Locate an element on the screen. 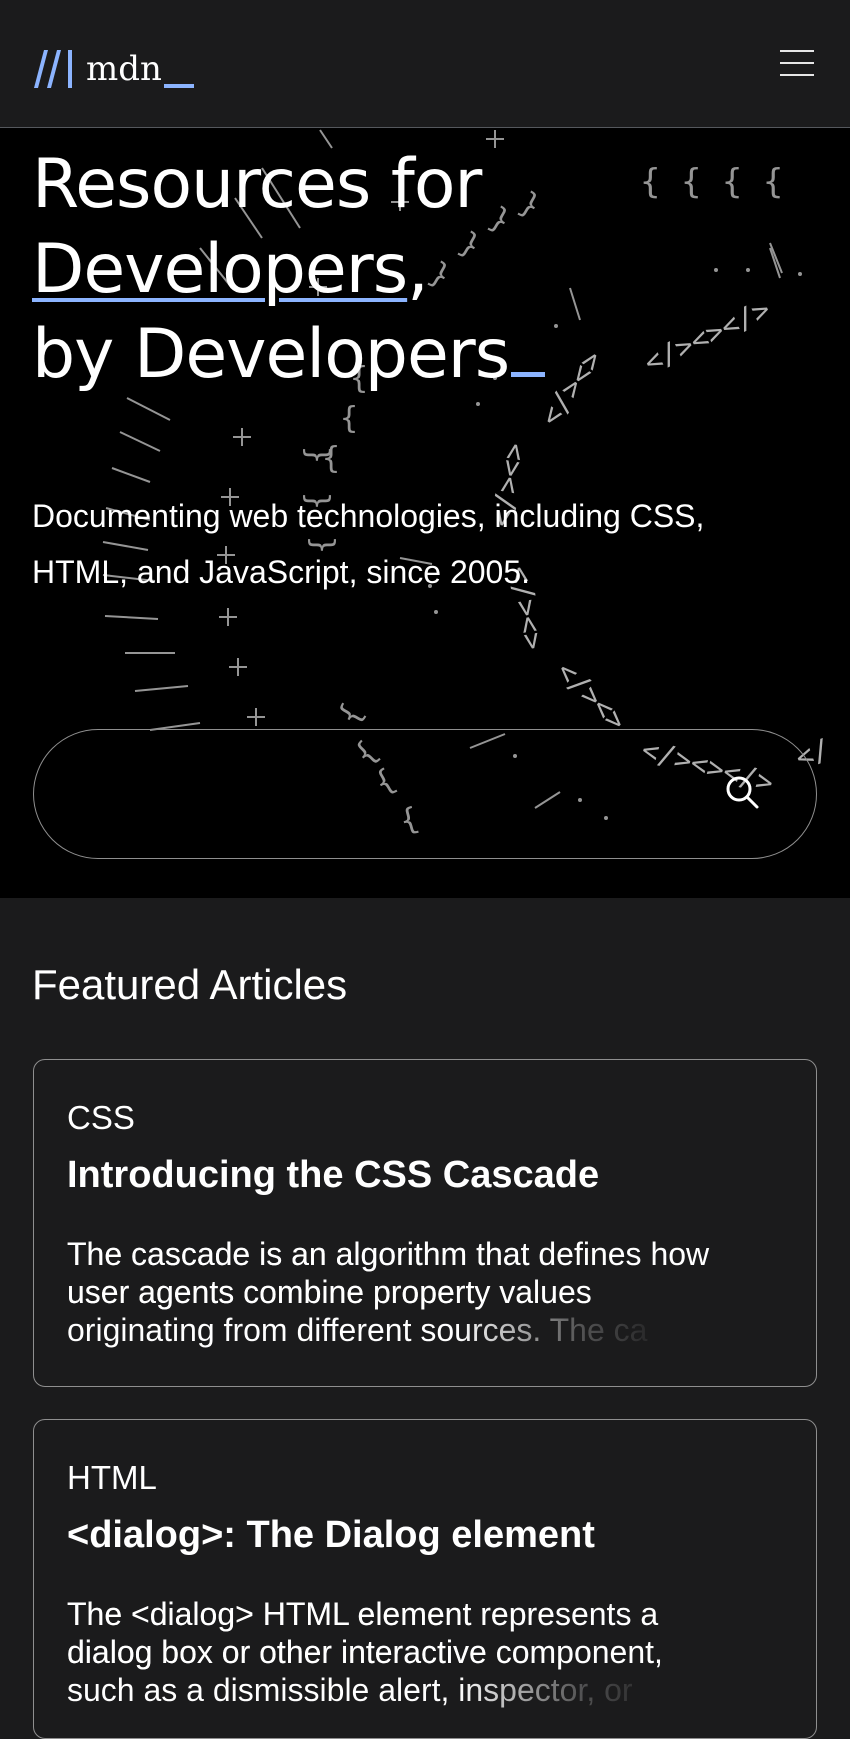  hero-title-line3: by Developers is located at coordinates (271, 354).